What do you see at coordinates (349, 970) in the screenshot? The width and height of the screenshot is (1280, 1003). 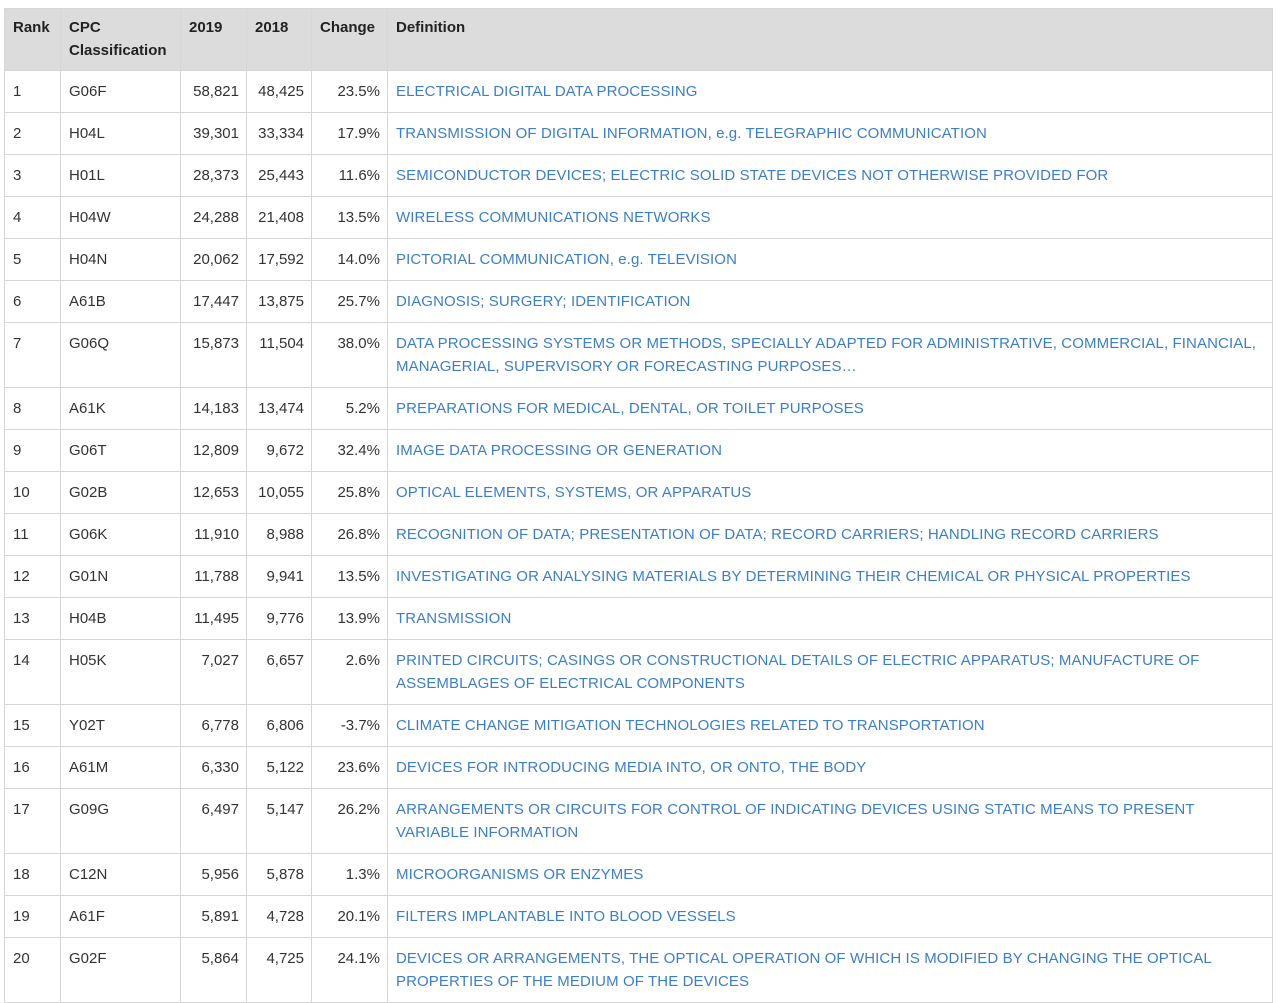 I see `cell-change: 24.1%` at bounding box center [349, 970].